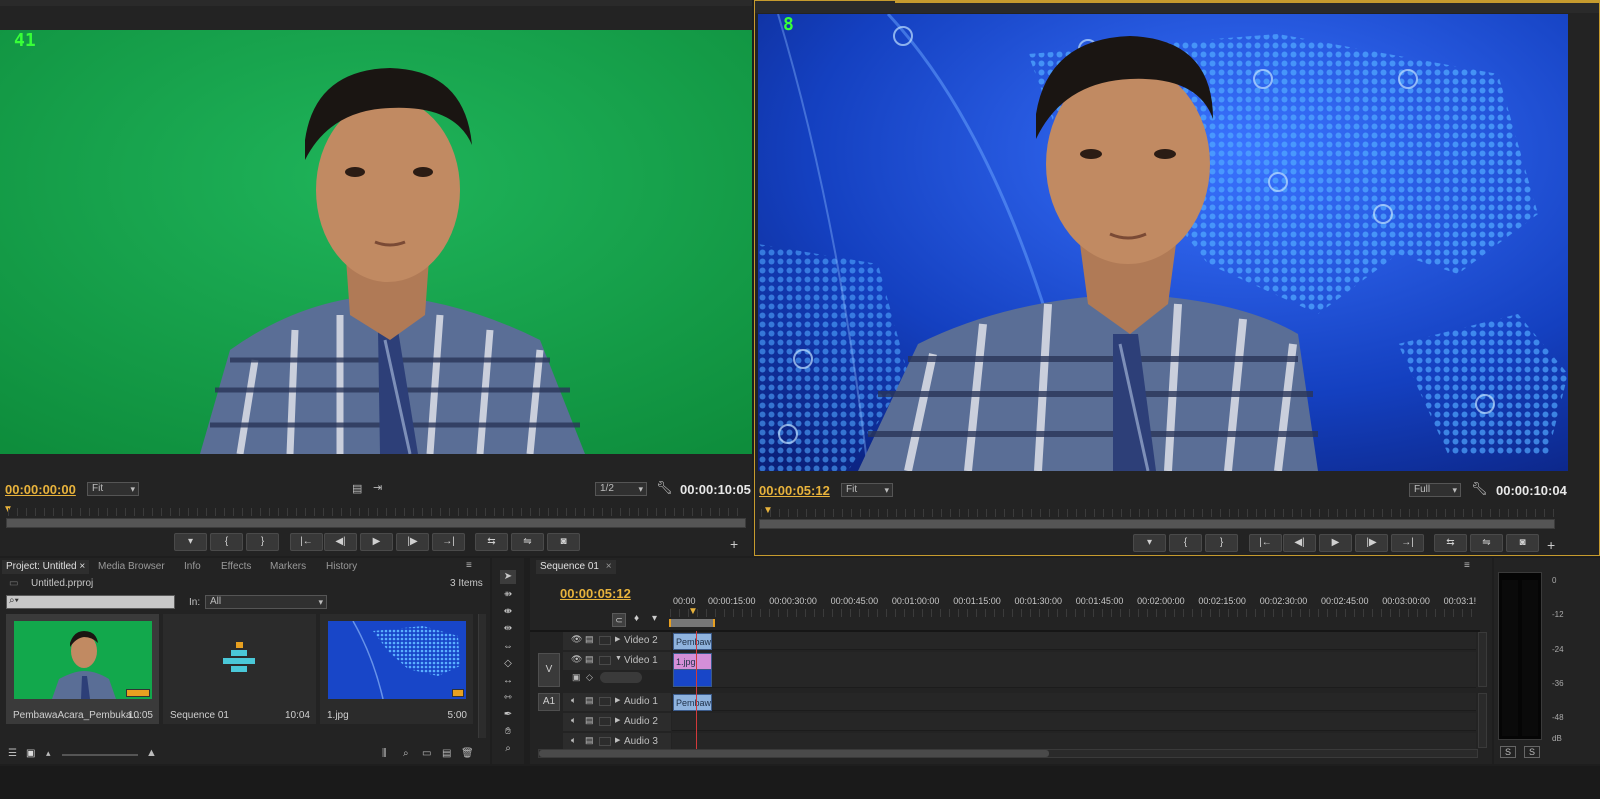  What do you see at coordinates (1299, 543) in the screenshot?
I see `step-back-button: ◀|` at bounding box center [1299, 543].